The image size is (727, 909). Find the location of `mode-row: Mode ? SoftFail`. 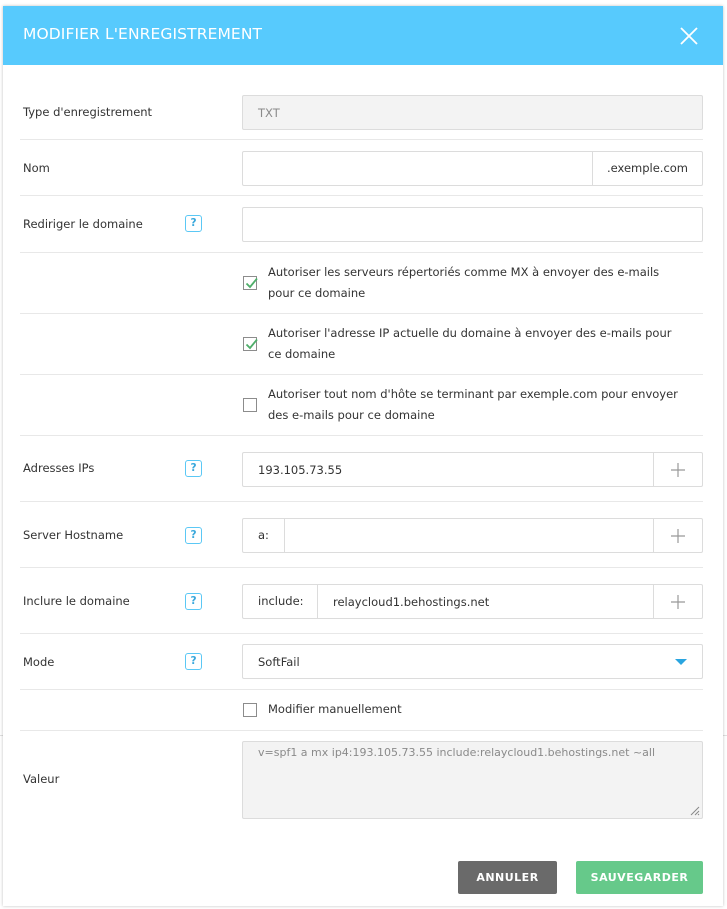

mode-row: Mode ? SoftFail is located at coordinates (361, 662).